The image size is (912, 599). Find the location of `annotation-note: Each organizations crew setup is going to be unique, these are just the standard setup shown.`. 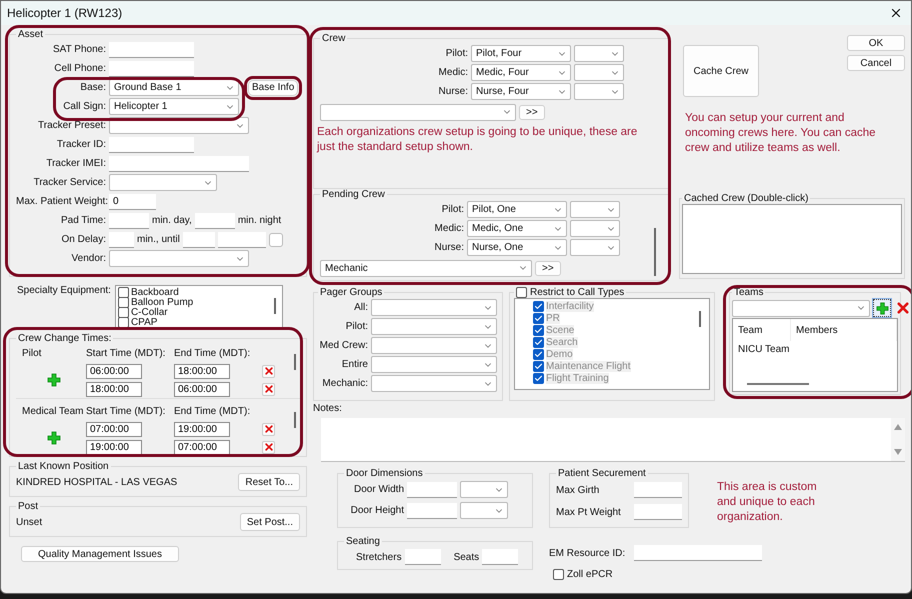

annotation-note: Each organizations crew setup is going to be unique, these are just the standard setup shown. is located at coordinates (477, 140).